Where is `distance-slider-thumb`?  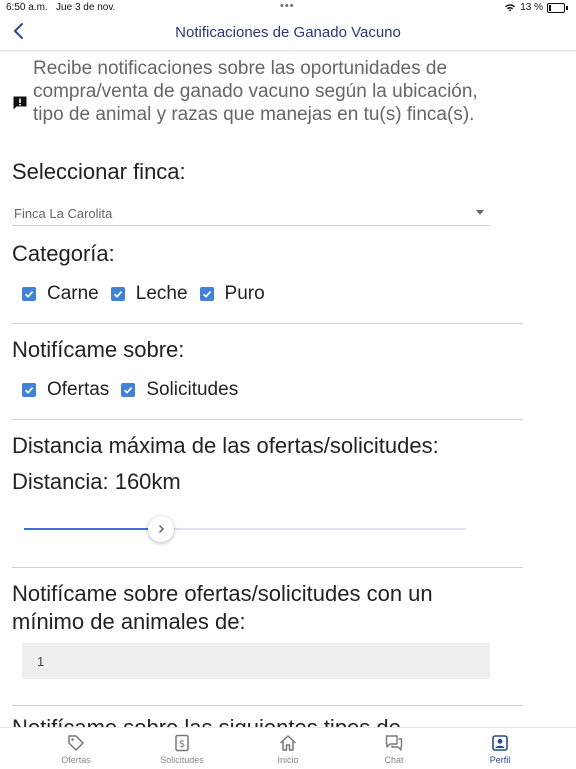
distance-slider-thumb is located at coordinates (161, 529).